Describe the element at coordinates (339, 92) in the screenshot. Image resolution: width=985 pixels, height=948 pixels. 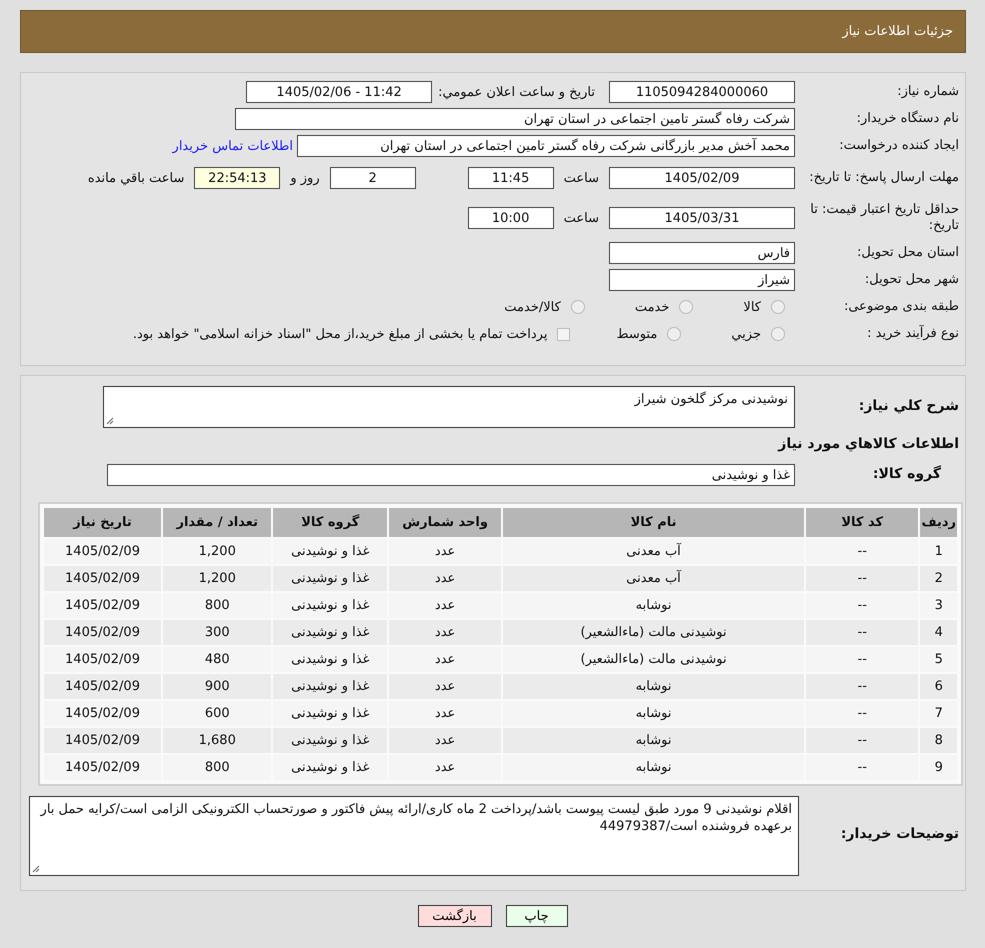
I see `announce-date-field: 1405/02/06 - 11:42` at that location.